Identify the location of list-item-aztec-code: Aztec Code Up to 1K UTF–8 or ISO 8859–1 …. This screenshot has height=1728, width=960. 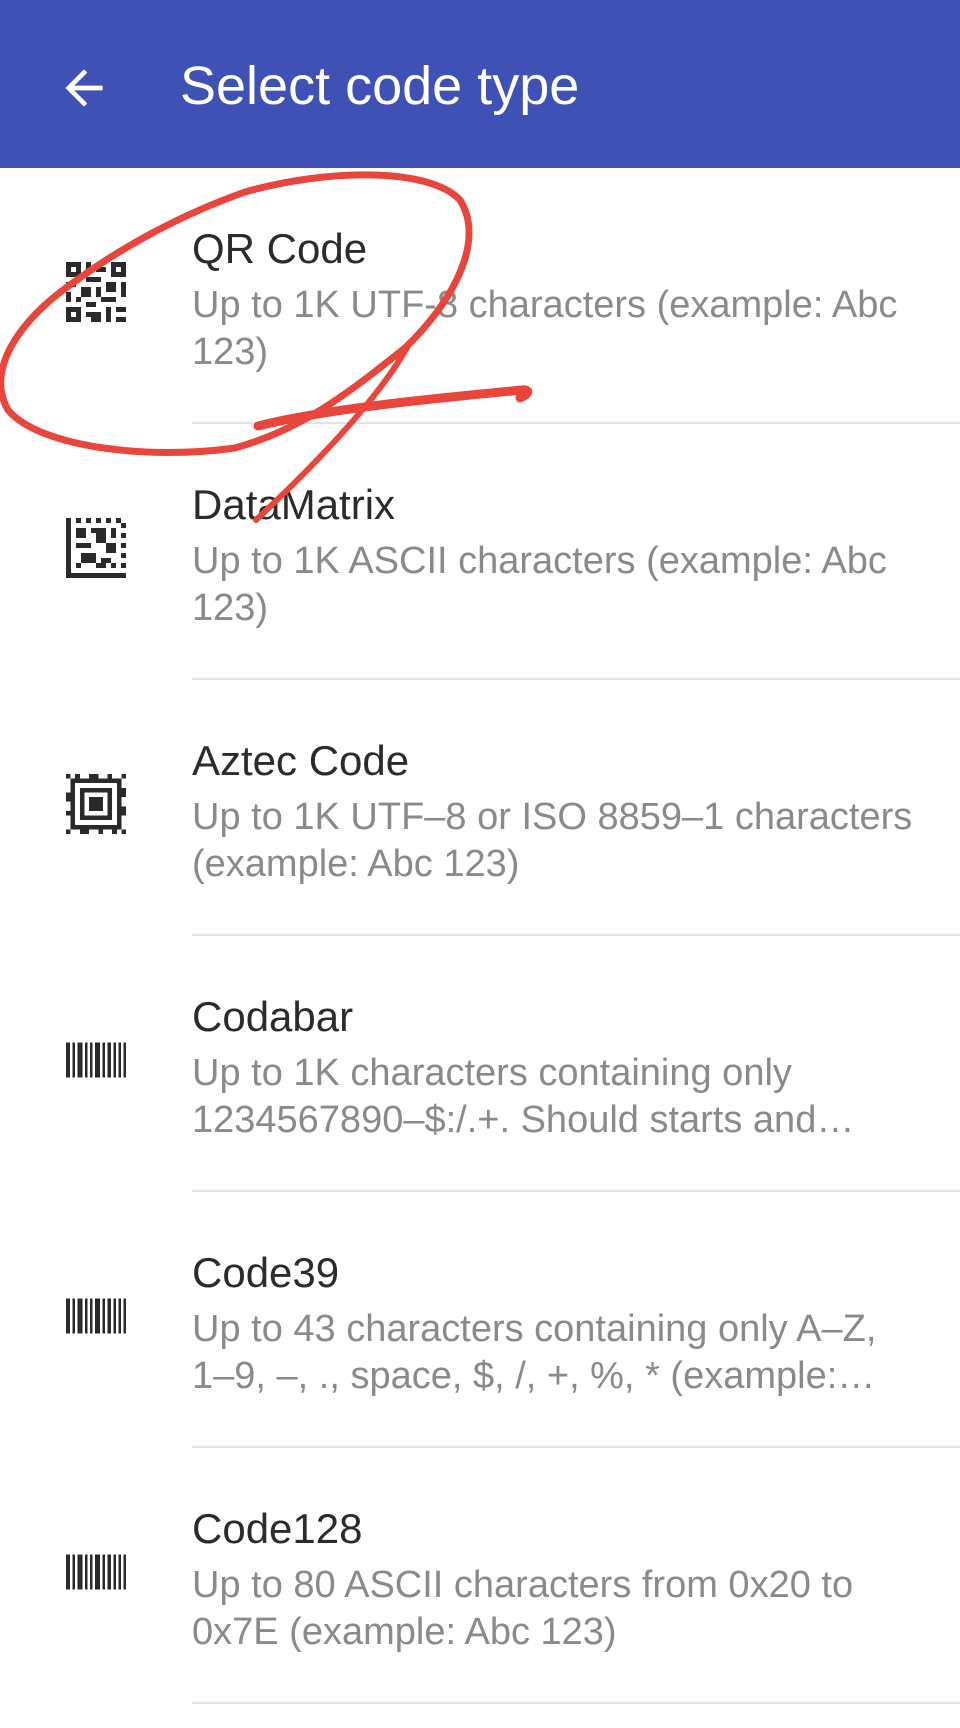
(480, 808).